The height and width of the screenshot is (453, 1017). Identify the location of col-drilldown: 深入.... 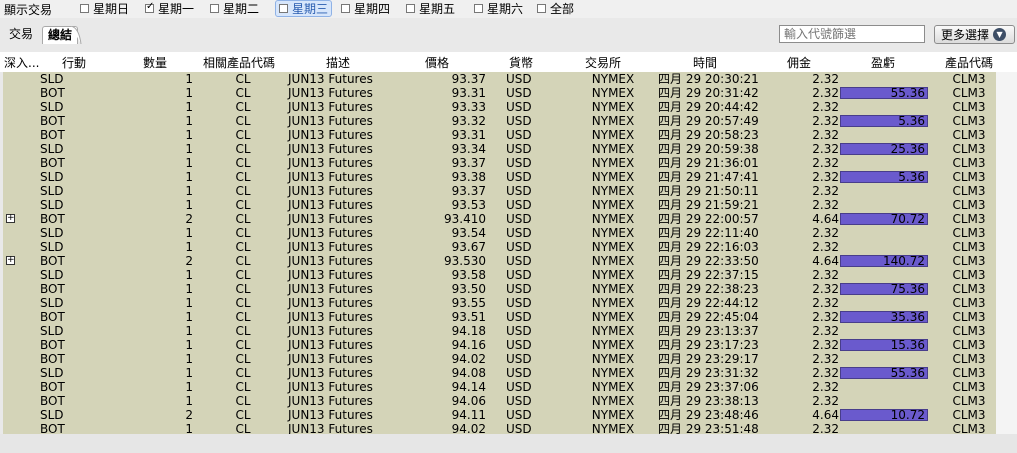
(21, 62).